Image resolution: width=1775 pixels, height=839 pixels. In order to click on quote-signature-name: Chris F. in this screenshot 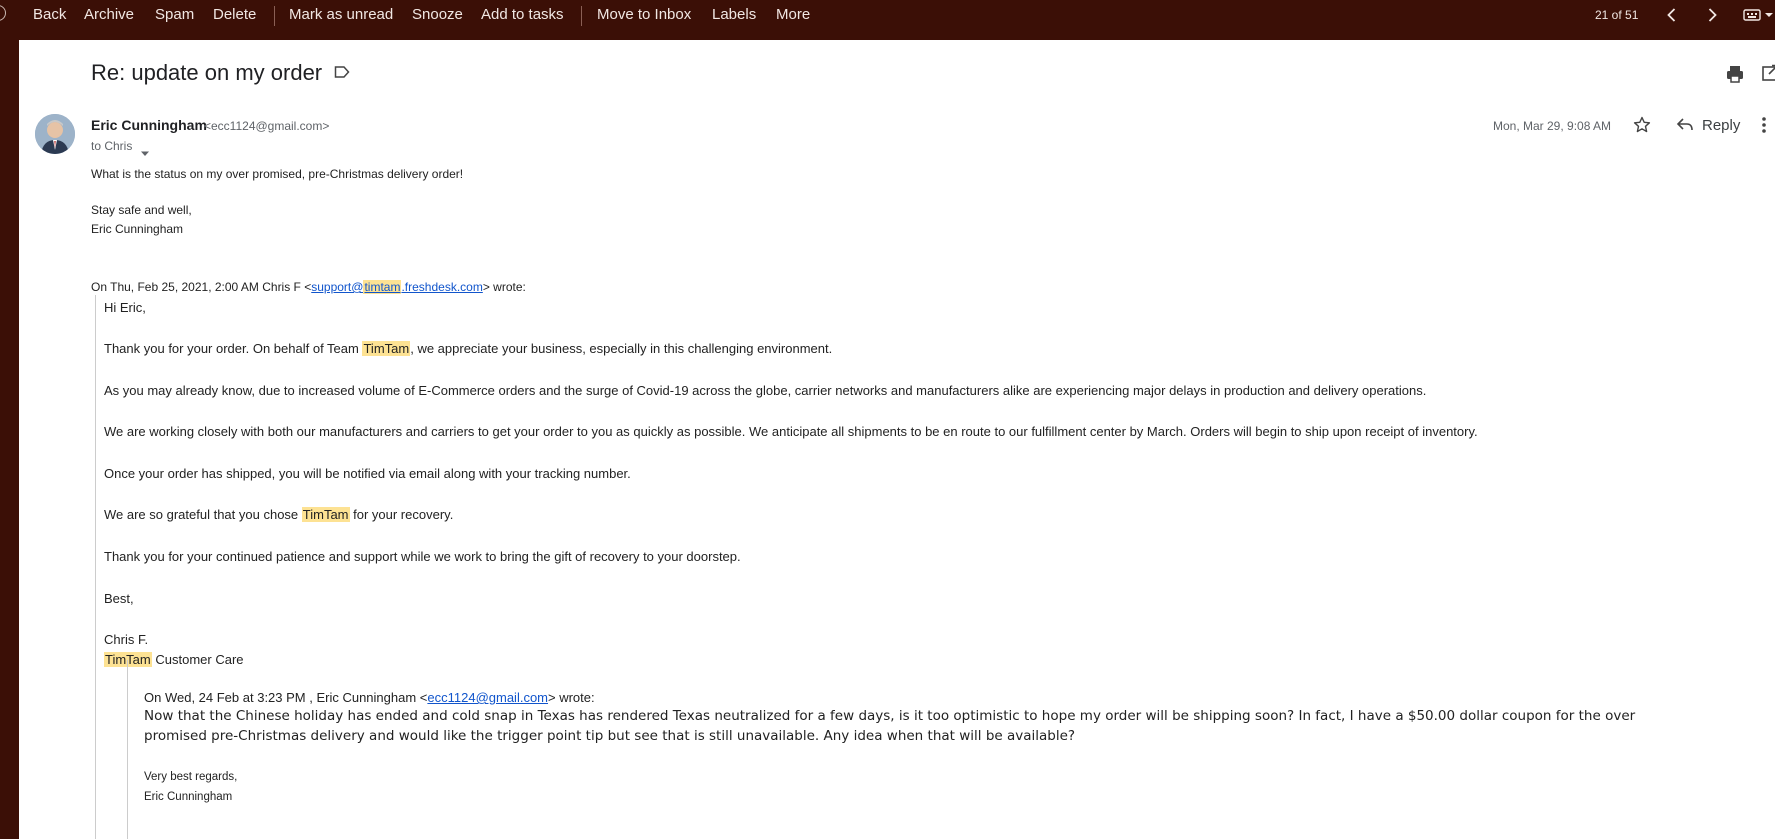, I will do `click(126, 639)`.